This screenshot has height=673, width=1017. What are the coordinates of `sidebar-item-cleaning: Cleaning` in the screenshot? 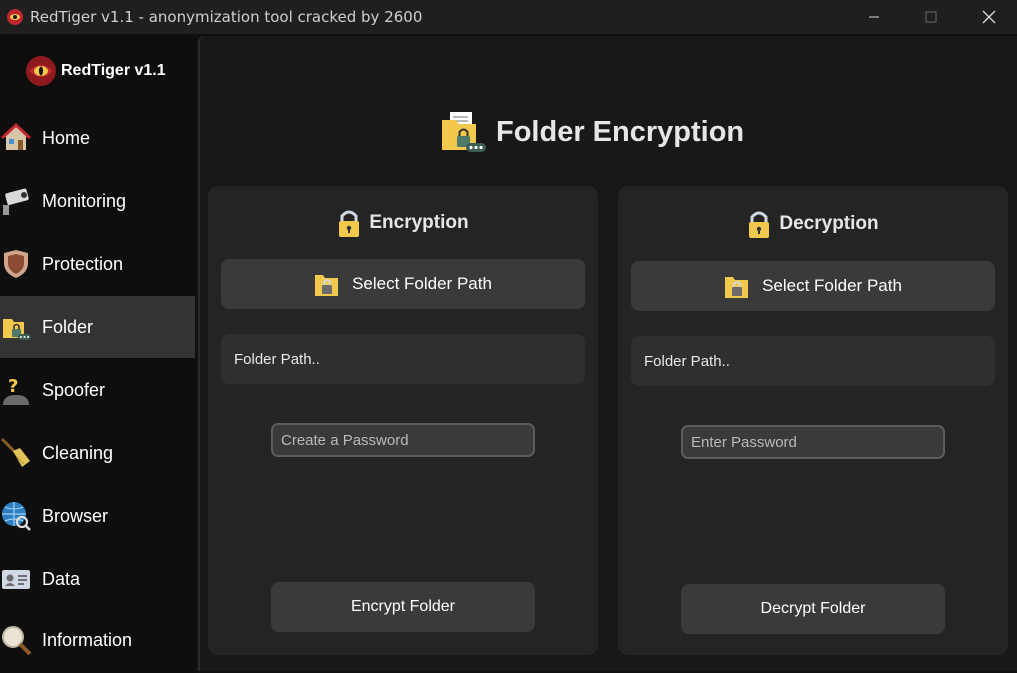 It's located at (97, 453).